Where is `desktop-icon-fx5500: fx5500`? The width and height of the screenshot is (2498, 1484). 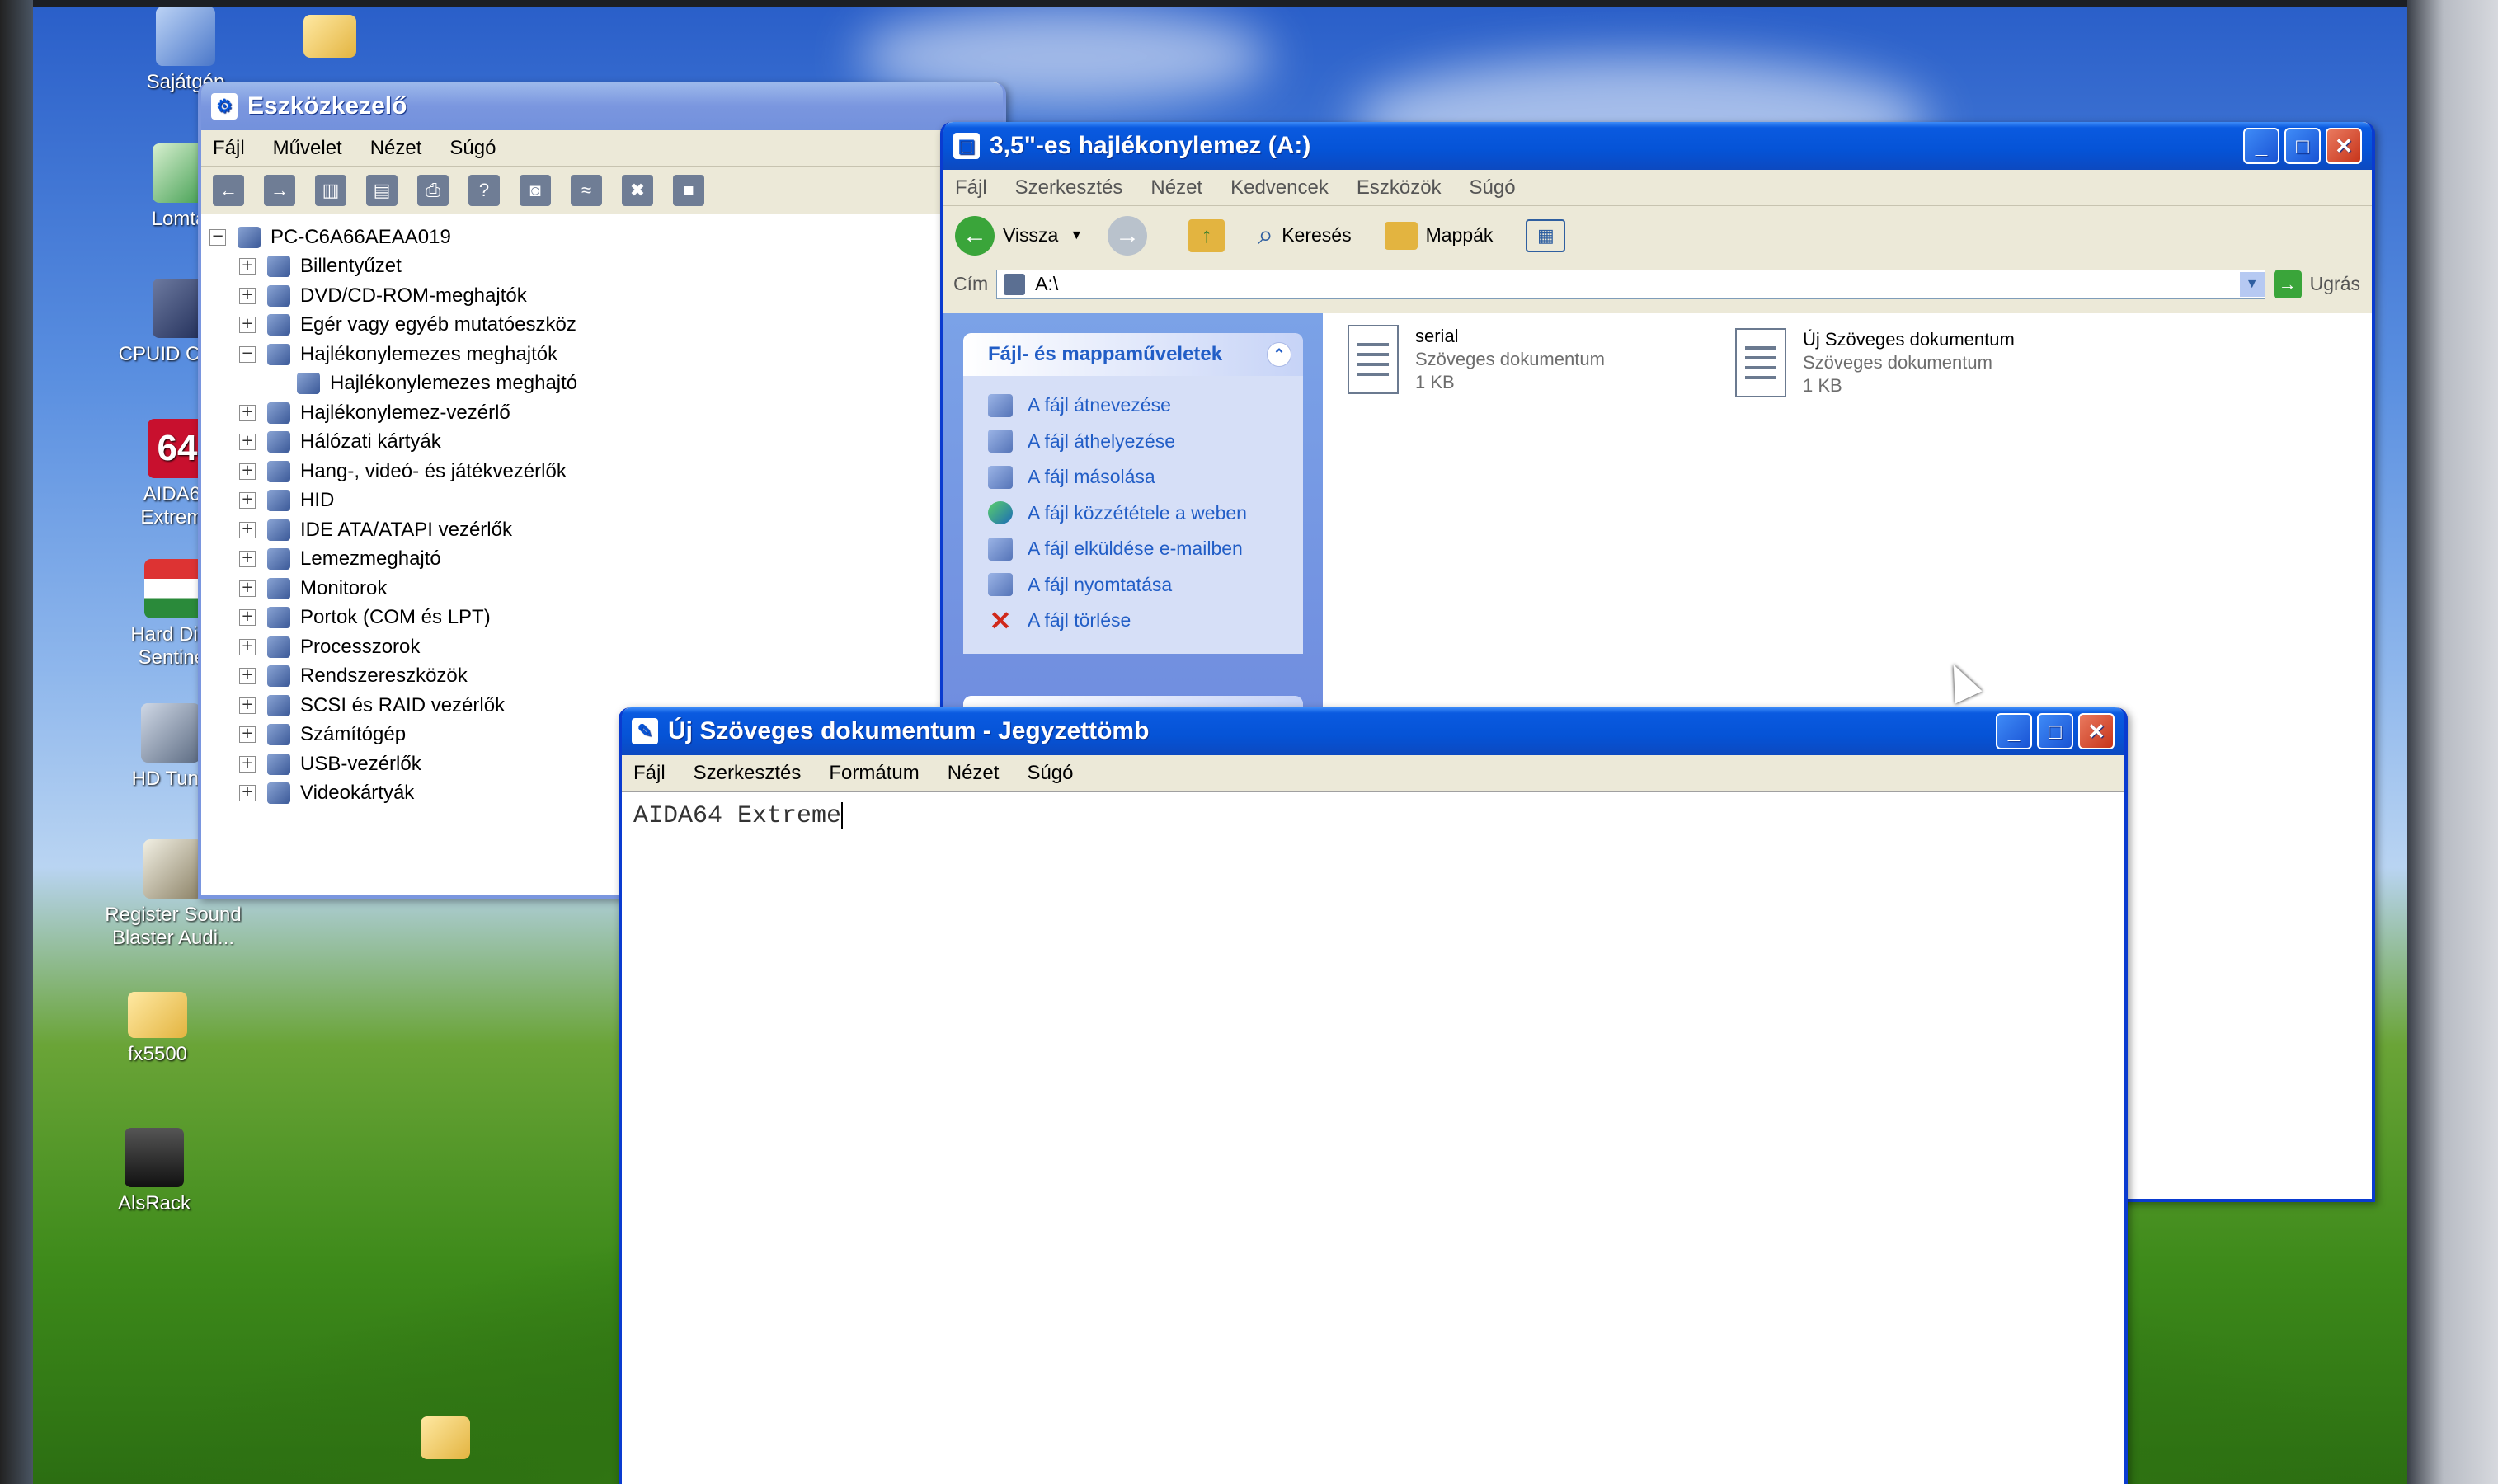 desktop-icon-fx5500: fx5500 is located at coordinates (157, 1029).